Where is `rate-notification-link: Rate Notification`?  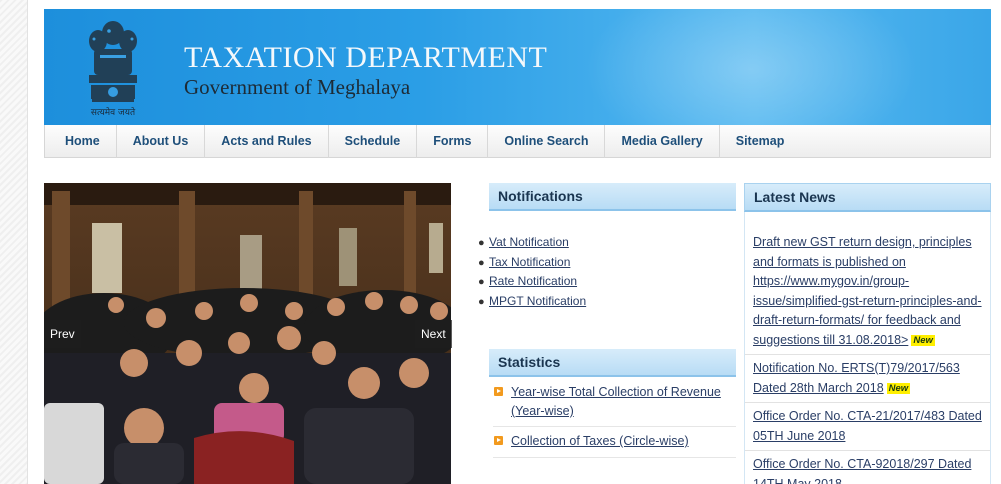
rate-notification-link: Rate Notification is located at coordinates (533, 281).